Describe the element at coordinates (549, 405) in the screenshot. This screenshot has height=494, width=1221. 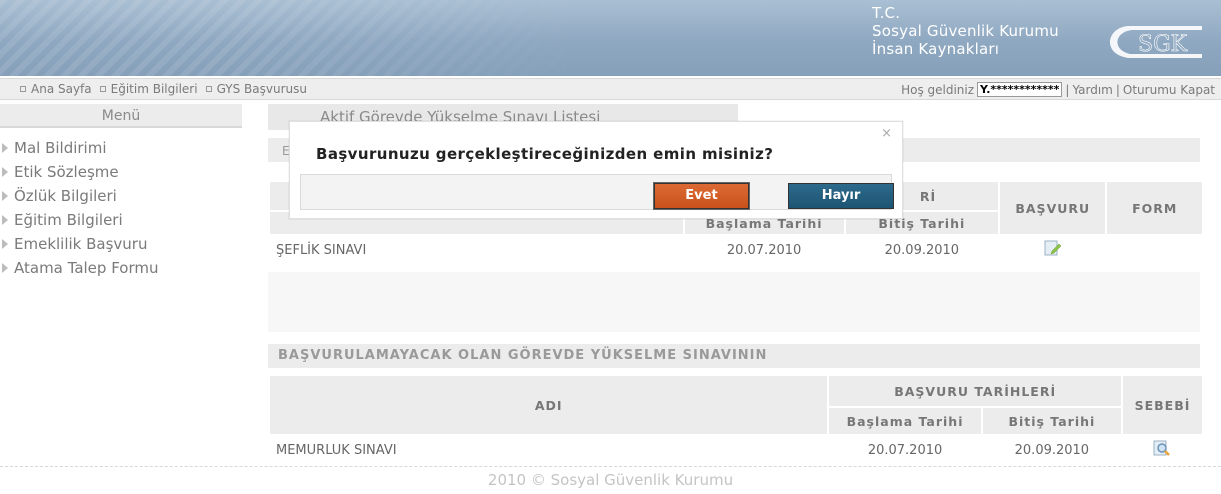
I see `table-header-name: ADI` at that location.